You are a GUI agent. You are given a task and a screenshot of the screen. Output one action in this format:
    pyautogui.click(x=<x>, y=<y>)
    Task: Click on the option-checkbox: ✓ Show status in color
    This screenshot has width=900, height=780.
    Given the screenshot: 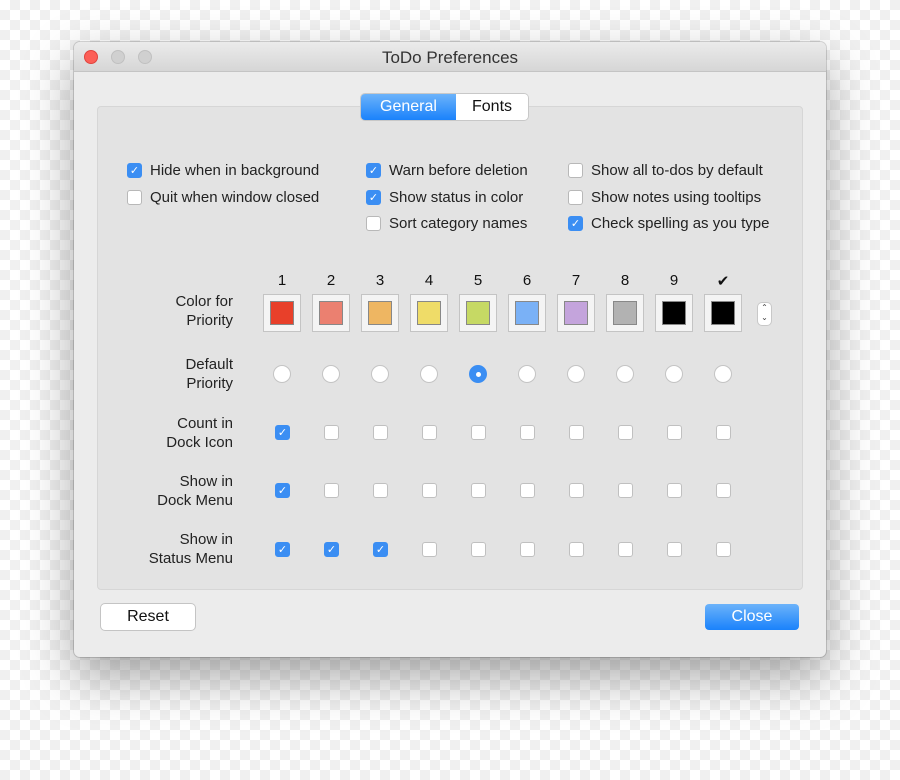 What is the action you would take?
    pyautogui.click(x=444, y=197)
    